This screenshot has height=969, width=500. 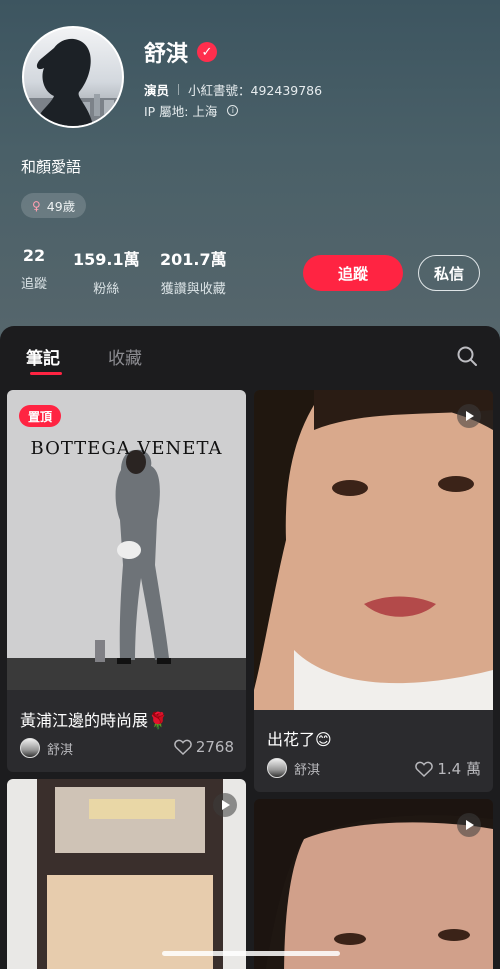 I want to click on pinned-badge: 置頂, so click(x=40, y=416).